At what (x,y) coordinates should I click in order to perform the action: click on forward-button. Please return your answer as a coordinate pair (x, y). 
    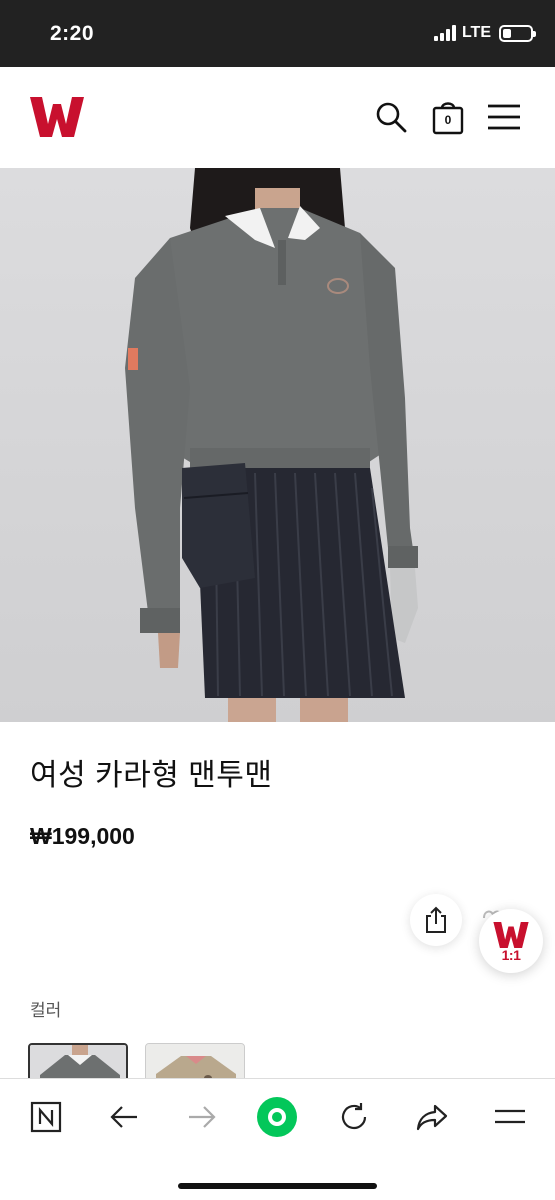
    Looking at the image, I should click on (202, 1117).